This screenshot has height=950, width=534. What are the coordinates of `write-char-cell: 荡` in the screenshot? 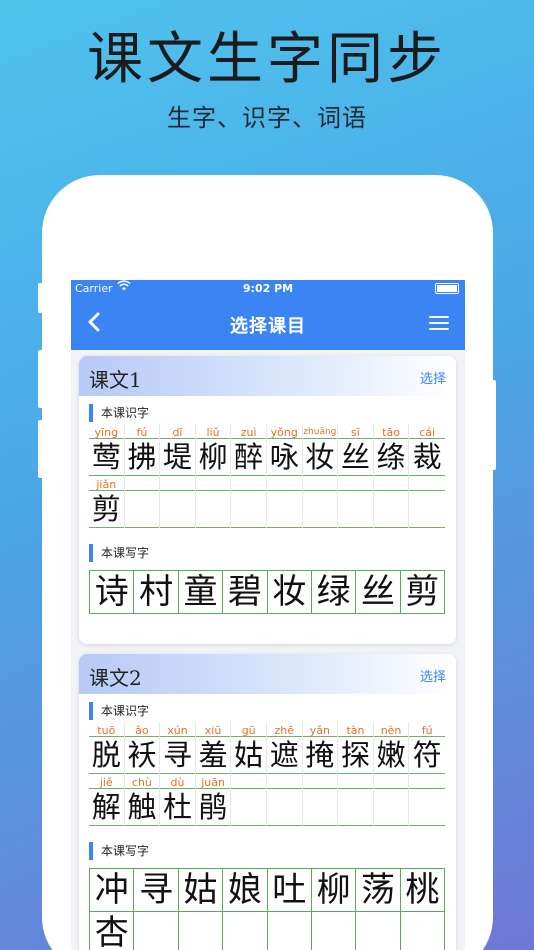 It's located at (378, 890).